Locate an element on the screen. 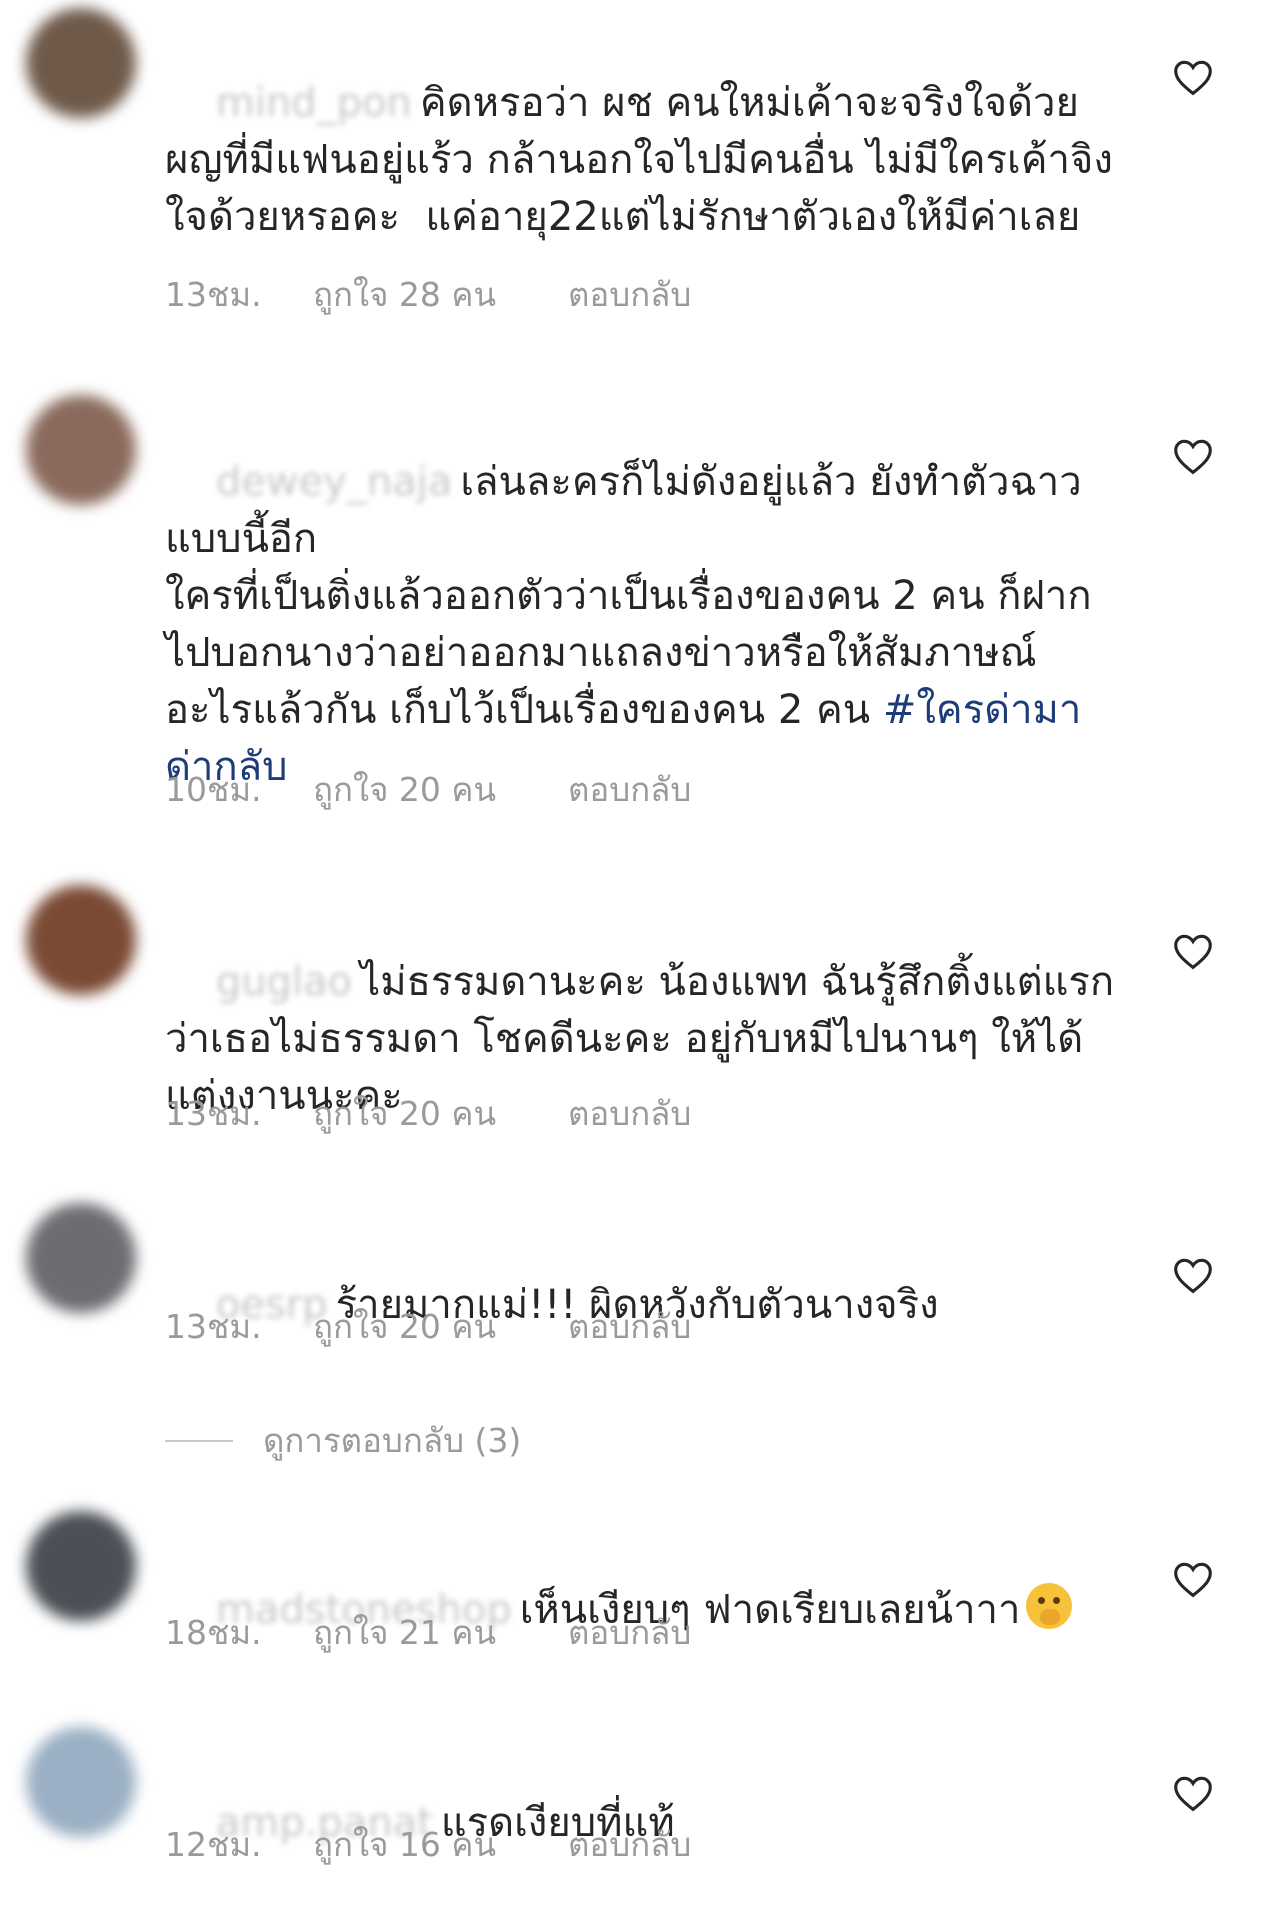 The height and width of the screenshot is (1932, 1280). view-replies-button: ดูการตอบกลับ (3) is located at coordinates (343, 1440).